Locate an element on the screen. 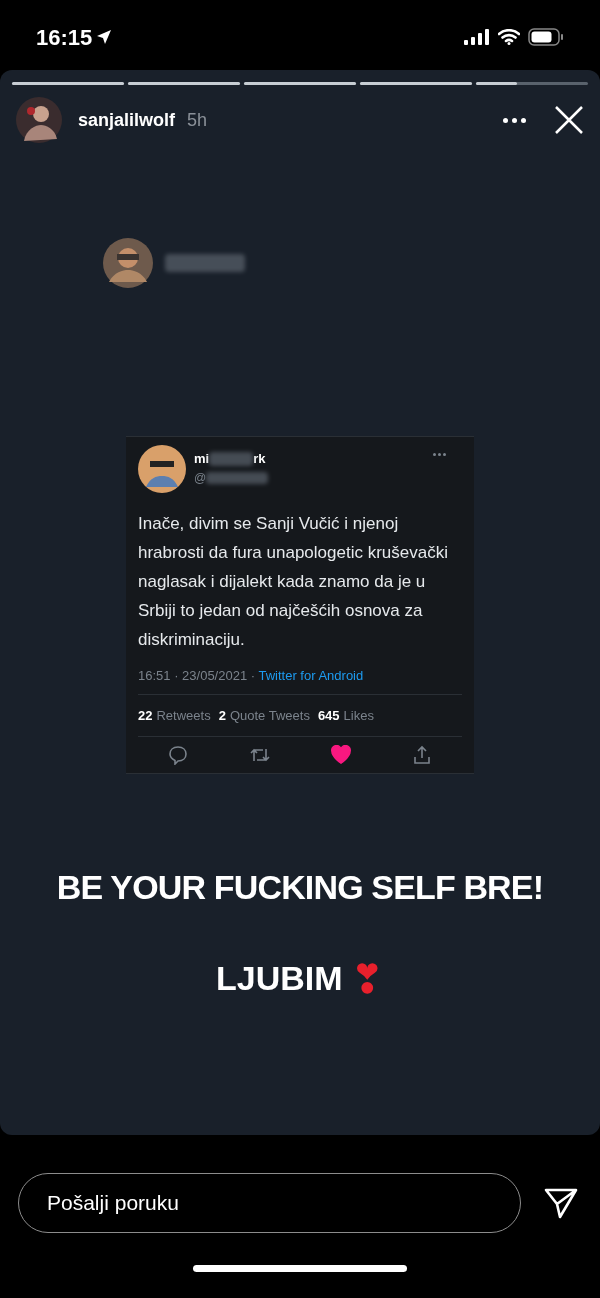 This screenshot has width=600, height=1298. battery-icon is located at coordinates (546, 37).